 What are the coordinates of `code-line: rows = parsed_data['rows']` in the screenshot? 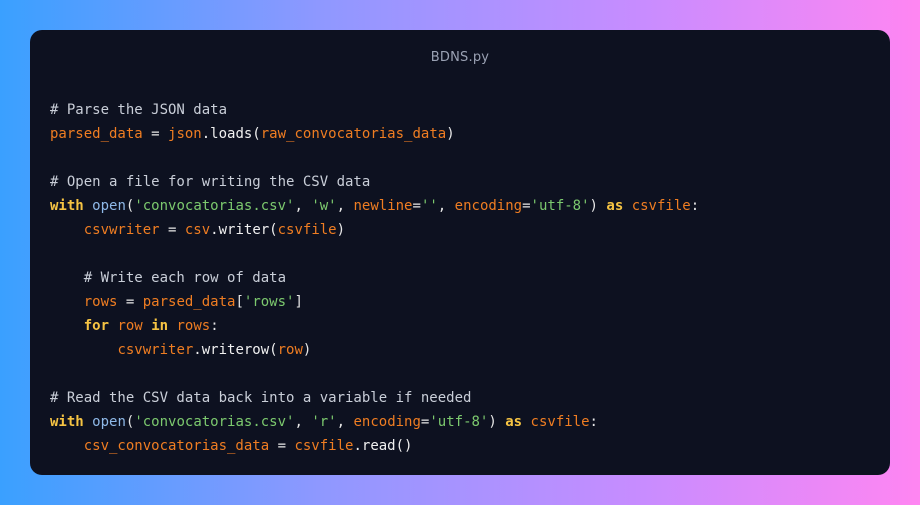 It's located at (460, 302).